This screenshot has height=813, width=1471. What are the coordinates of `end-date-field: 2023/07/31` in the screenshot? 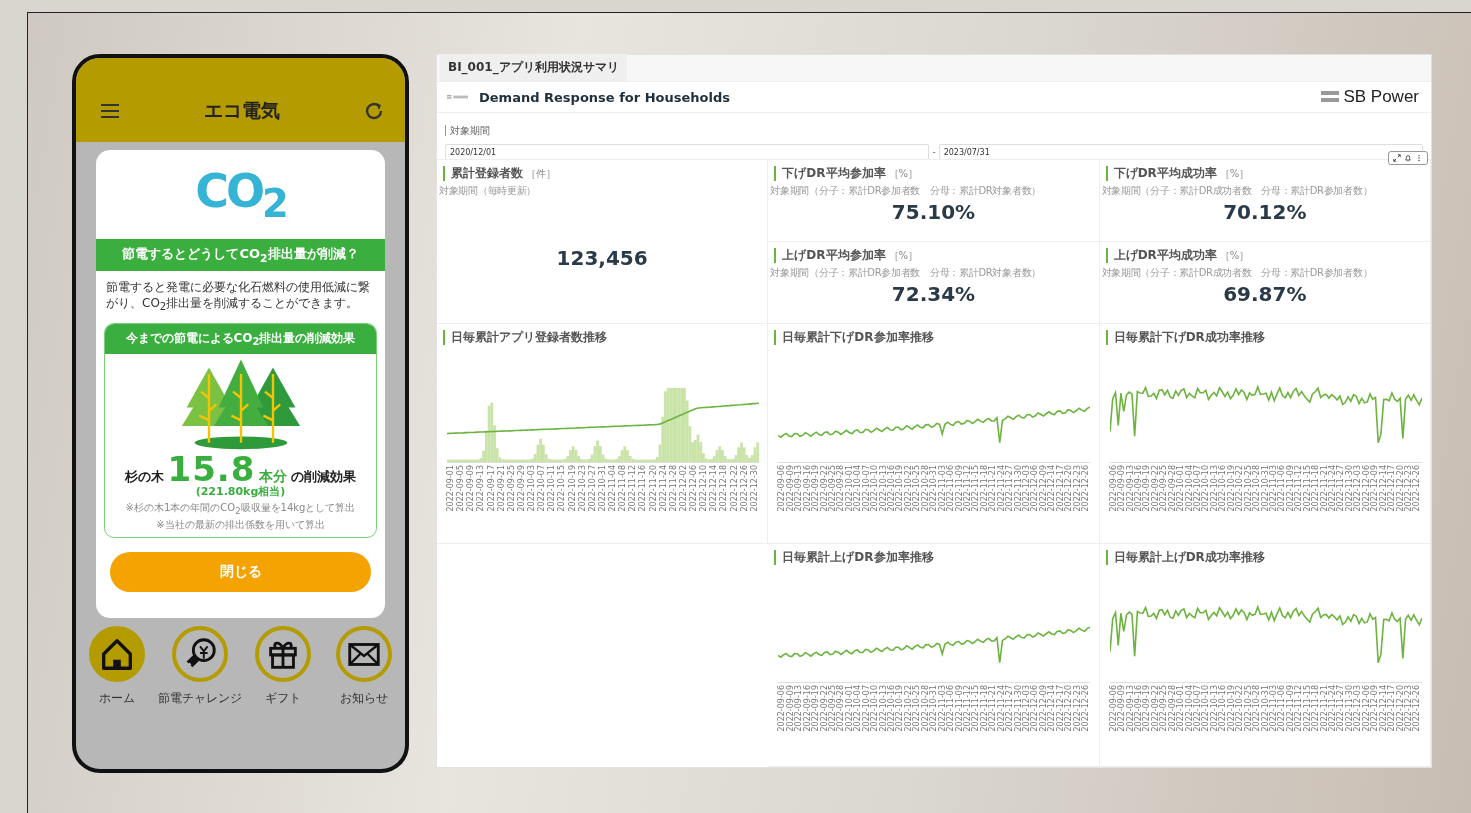 It's located at (1180, 152).